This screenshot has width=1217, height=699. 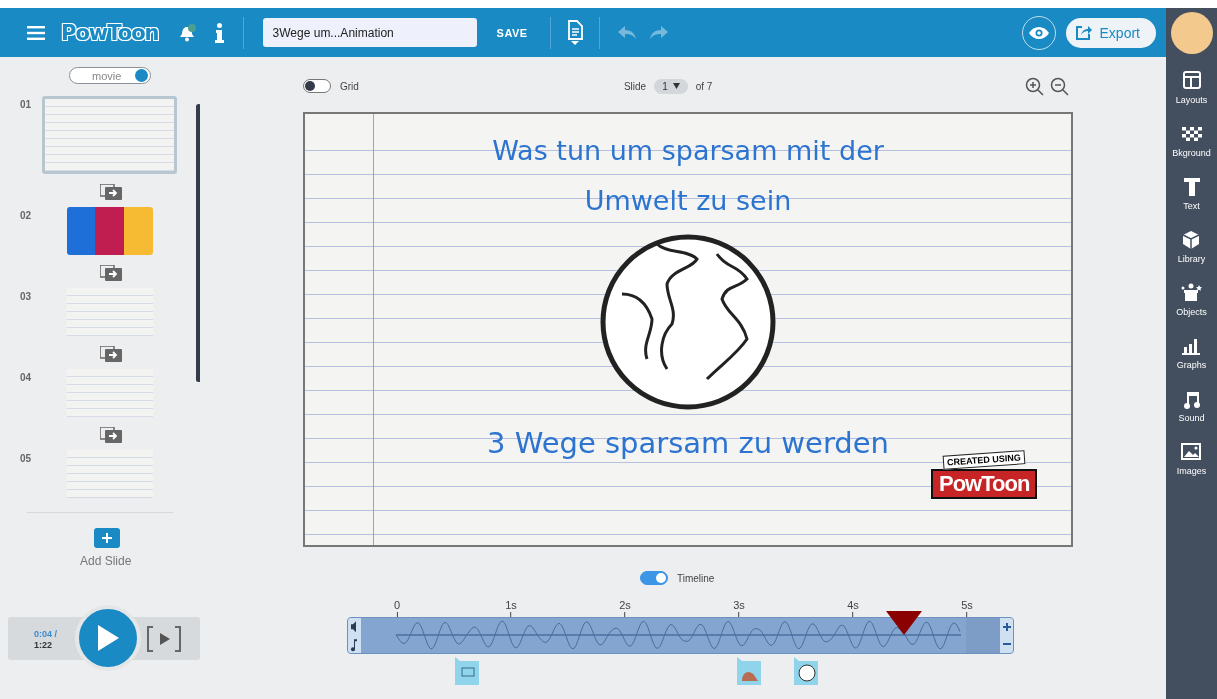 What do you see at coordinates (110, 75) in the screenshot?
I see `movie-toggle: movie` at bounding box center [110, 75].